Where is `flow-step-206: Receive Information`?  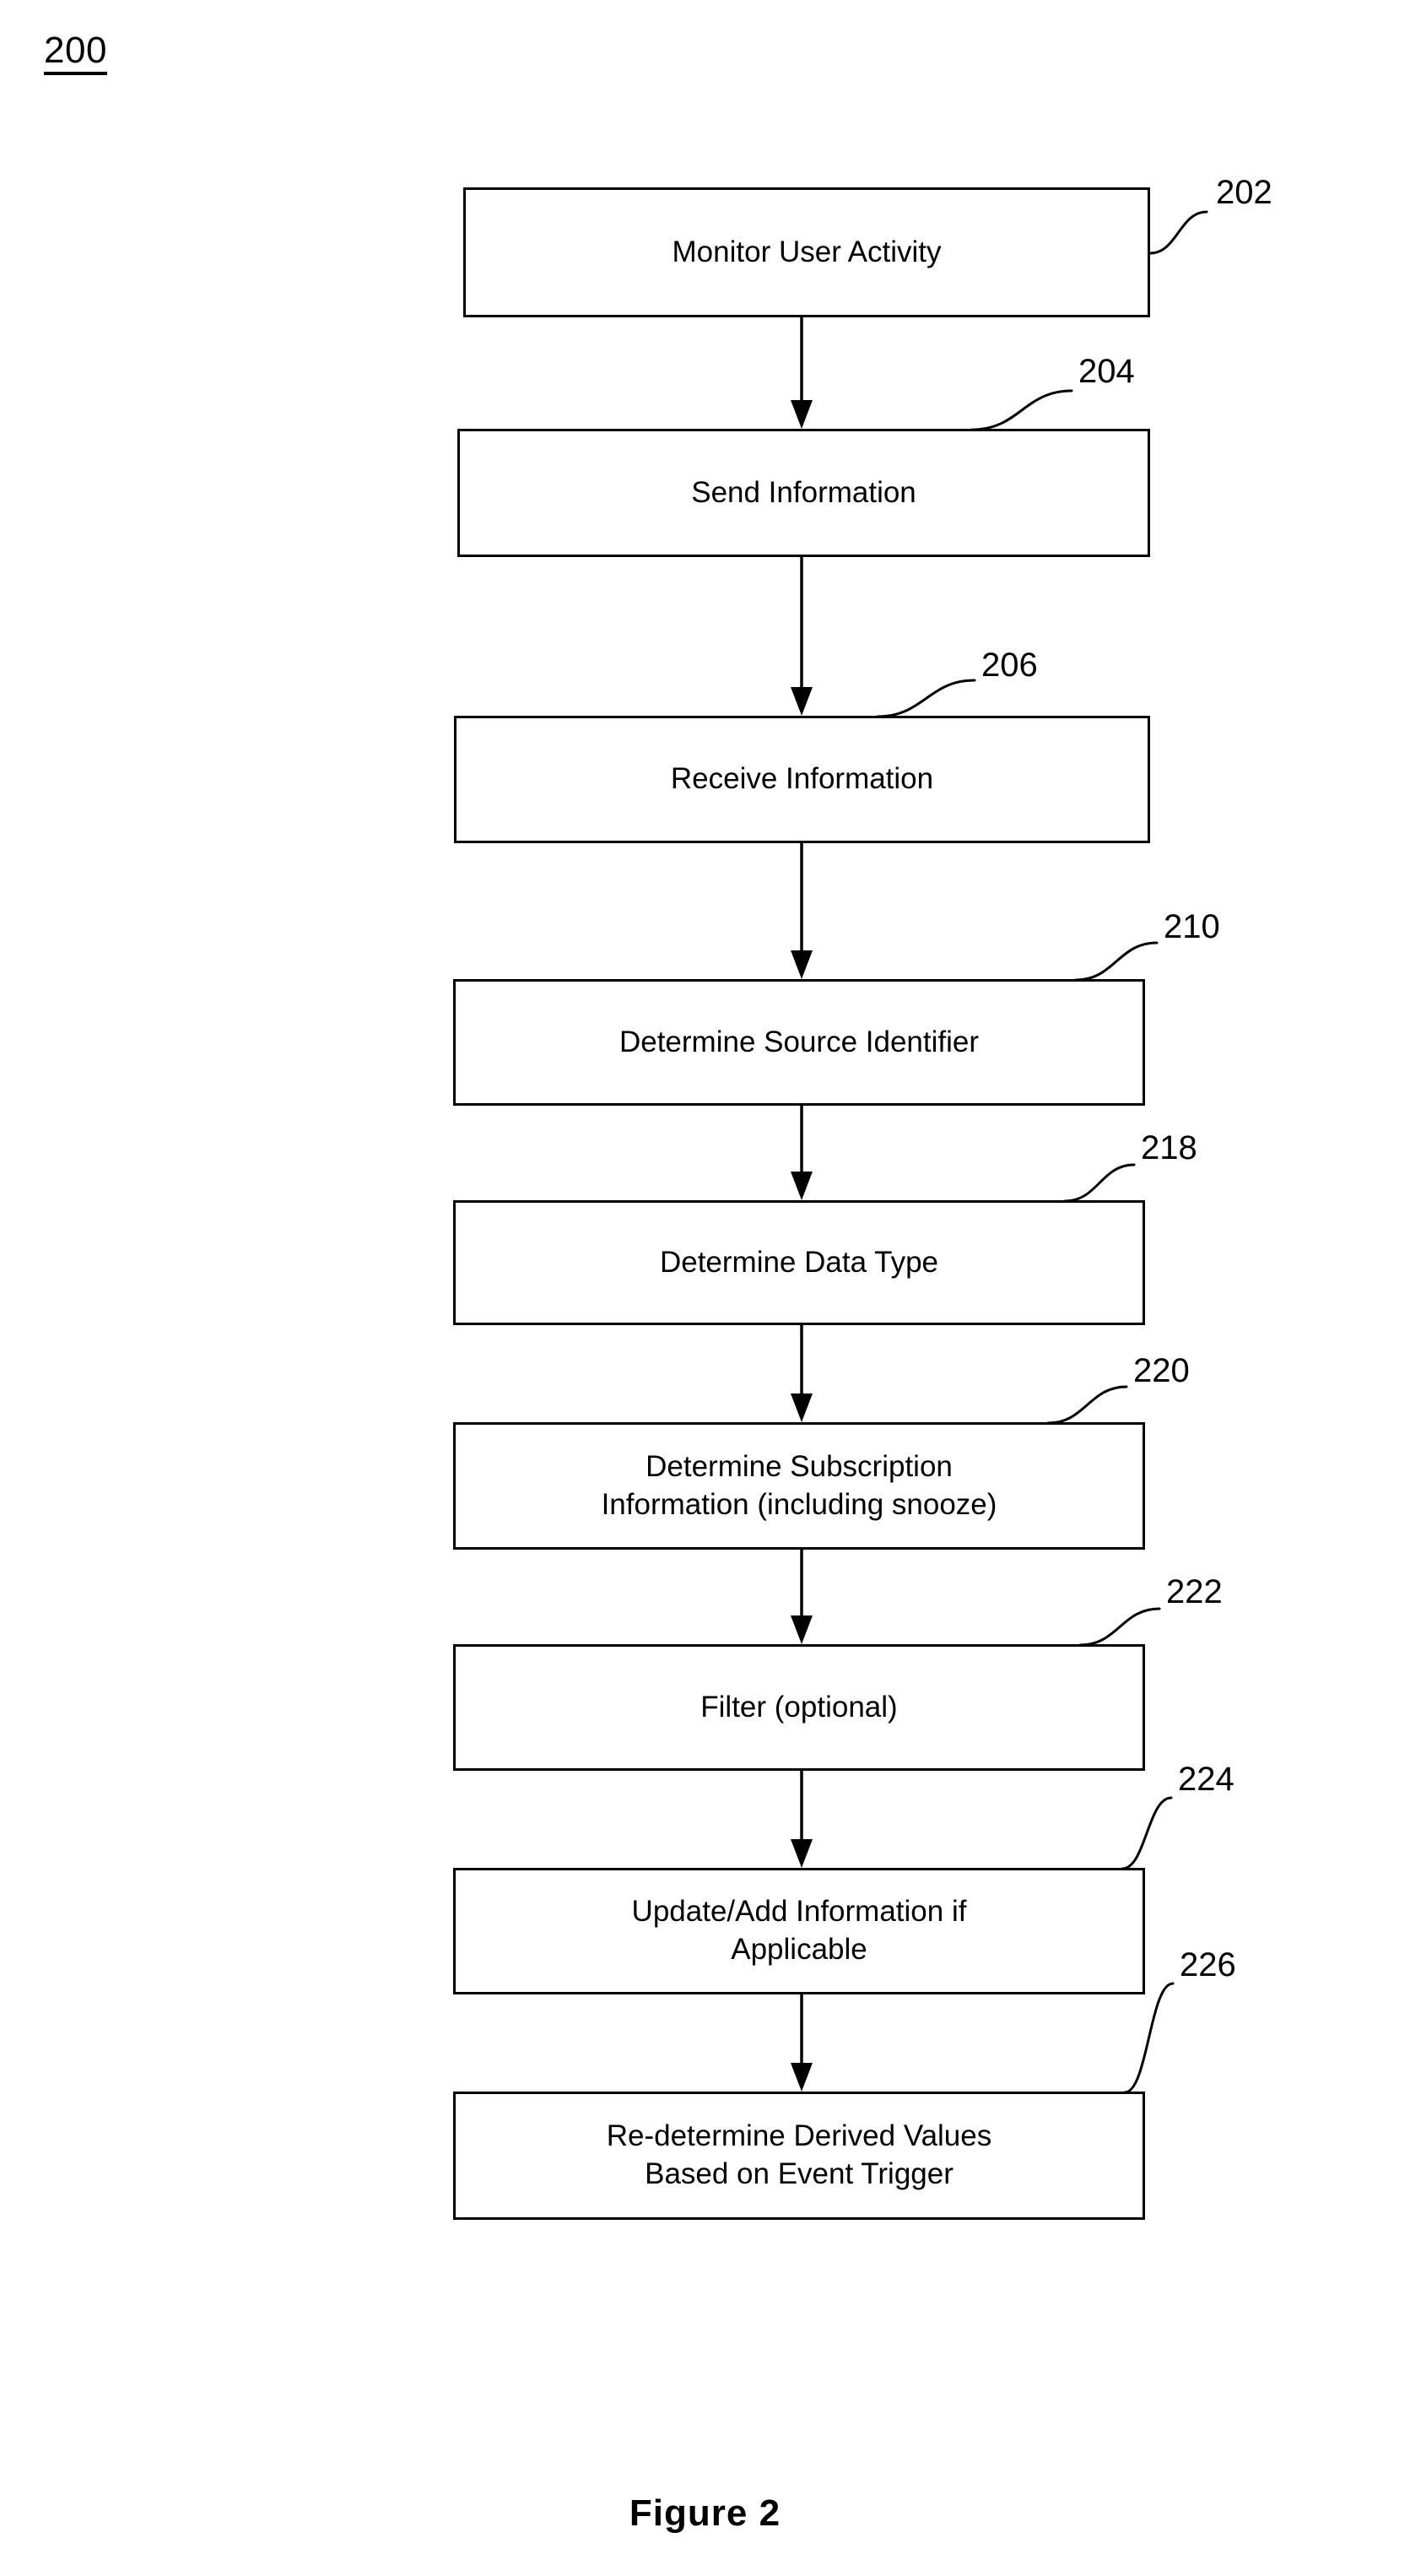
flow-step-206: Receive Information is located at coordinates (802, 779).